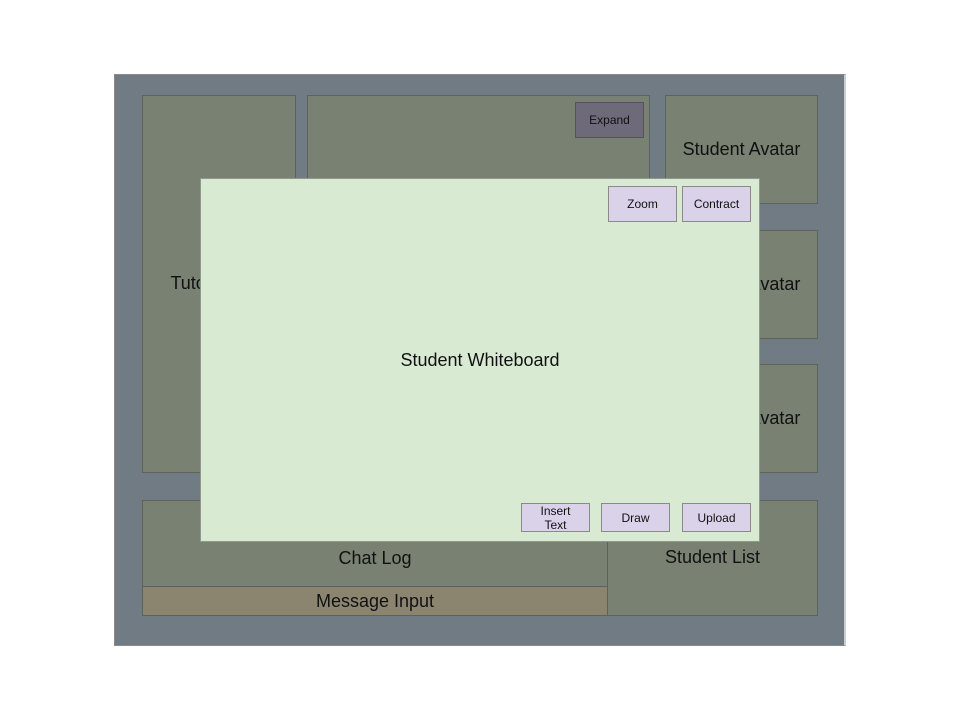 This screenshot has width=960, height=720. I want to click on expand-button: Expand, so click(609, 120).